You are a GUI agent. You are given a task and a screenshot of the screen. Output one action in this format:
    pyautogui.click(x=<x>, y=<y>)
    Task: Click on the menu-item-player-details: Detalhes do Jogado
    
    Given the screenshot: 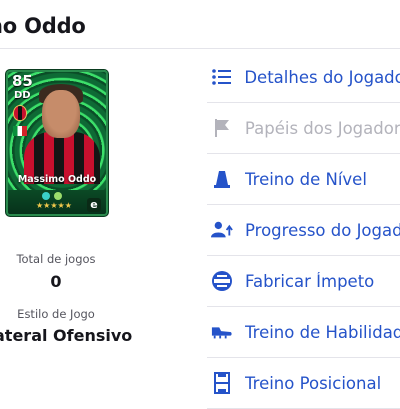 What is the action you would take?
    pyautogui.click(x=303, y=77)
    